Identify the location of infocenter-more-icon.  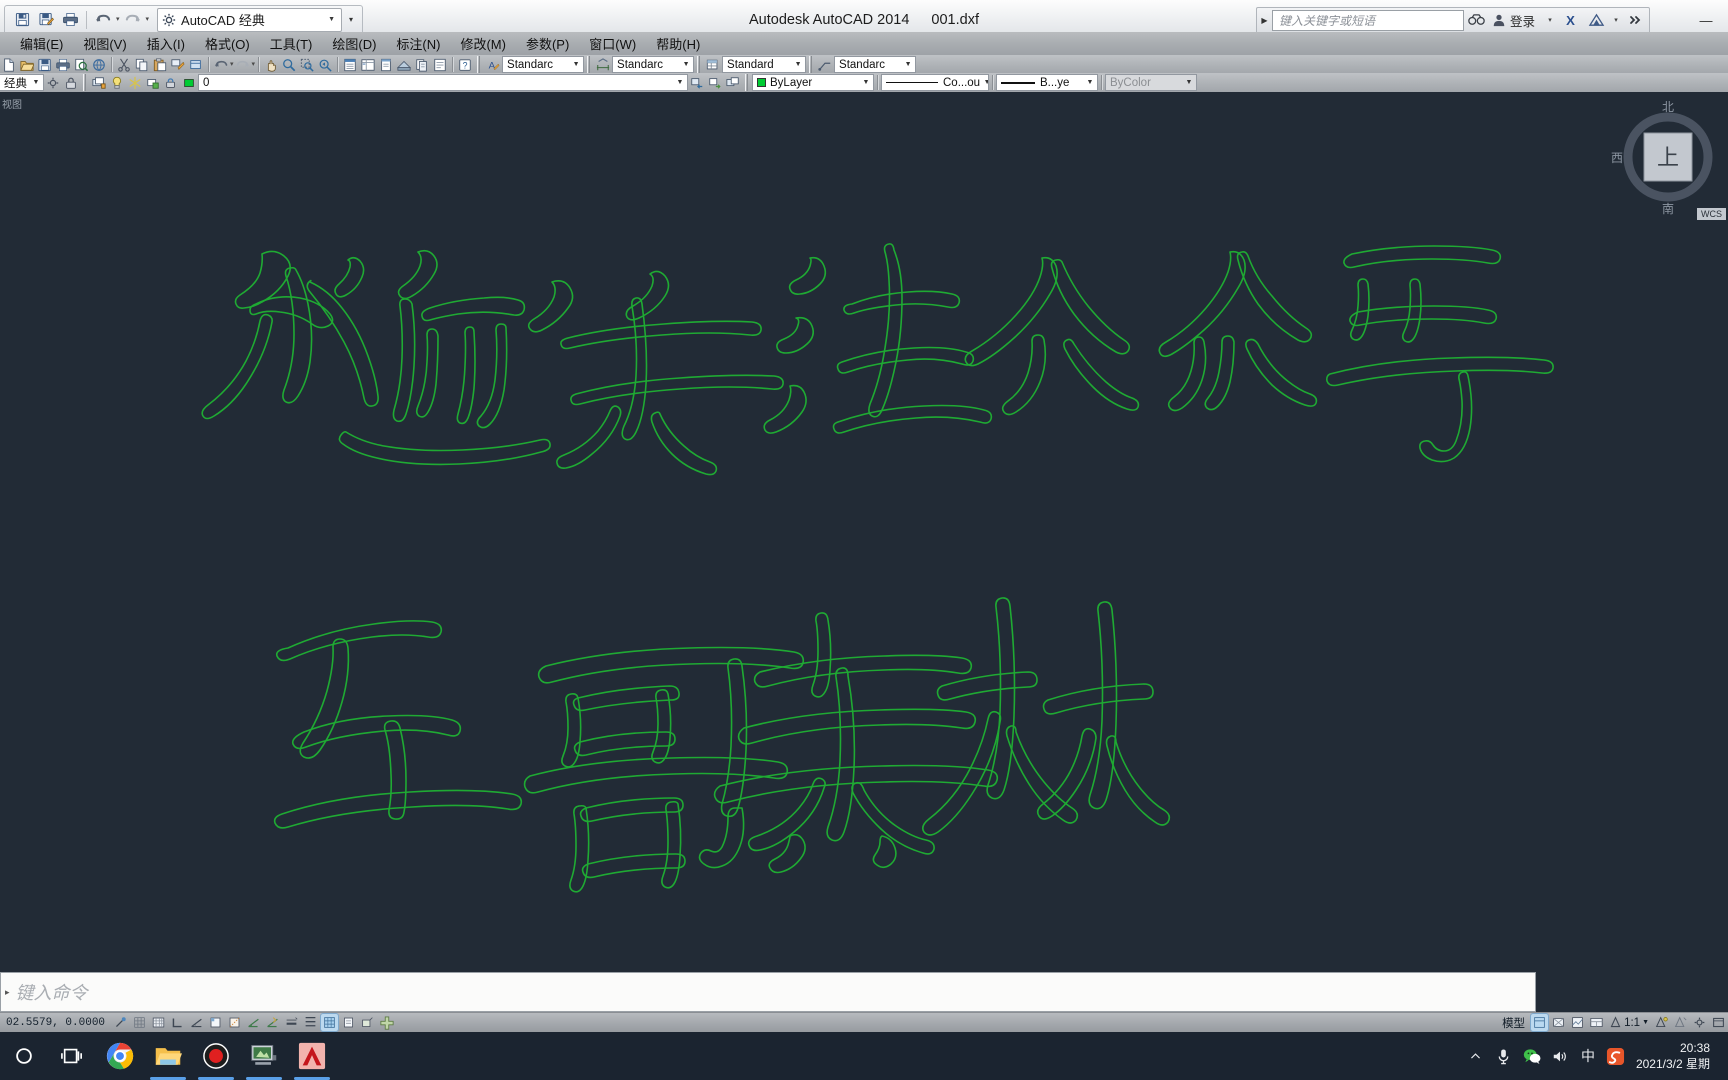
(1636, 20).